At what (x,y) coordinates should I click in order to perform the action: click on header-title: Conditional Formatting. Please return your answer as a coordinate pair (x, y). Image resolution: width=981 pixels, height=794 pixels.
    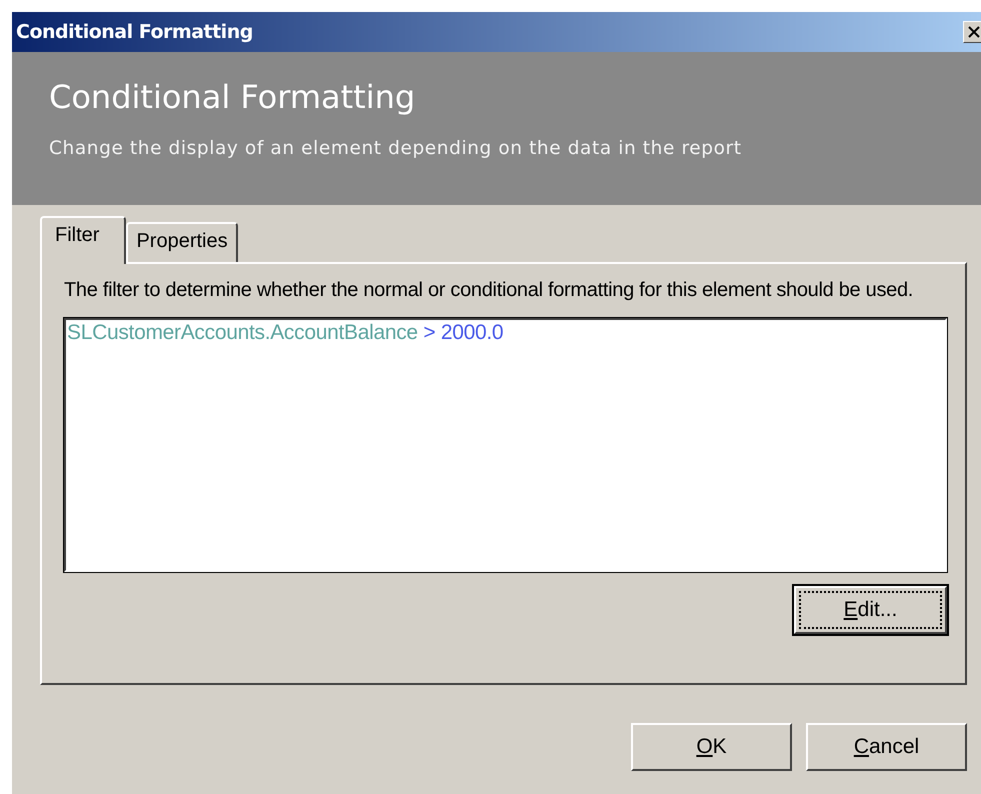
    Looking at the image, I should click on (232, 97).